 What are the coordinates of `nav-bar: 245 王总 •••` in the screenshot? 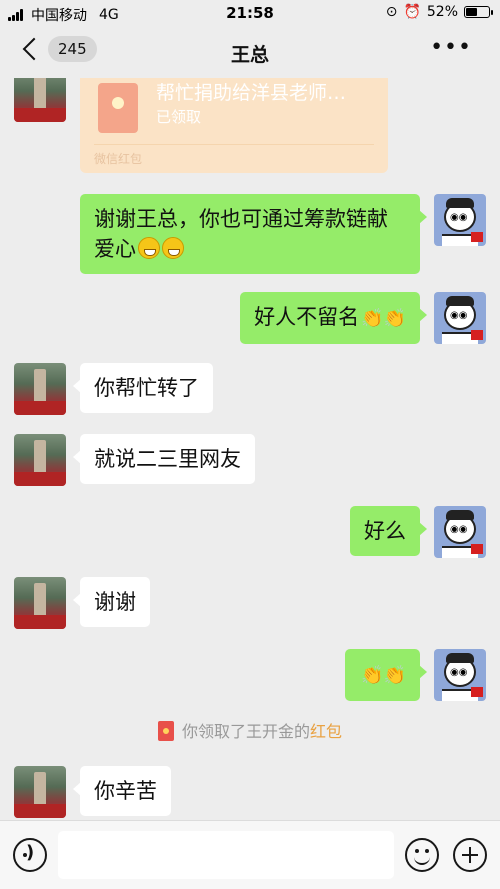 It's located at (250, 52).